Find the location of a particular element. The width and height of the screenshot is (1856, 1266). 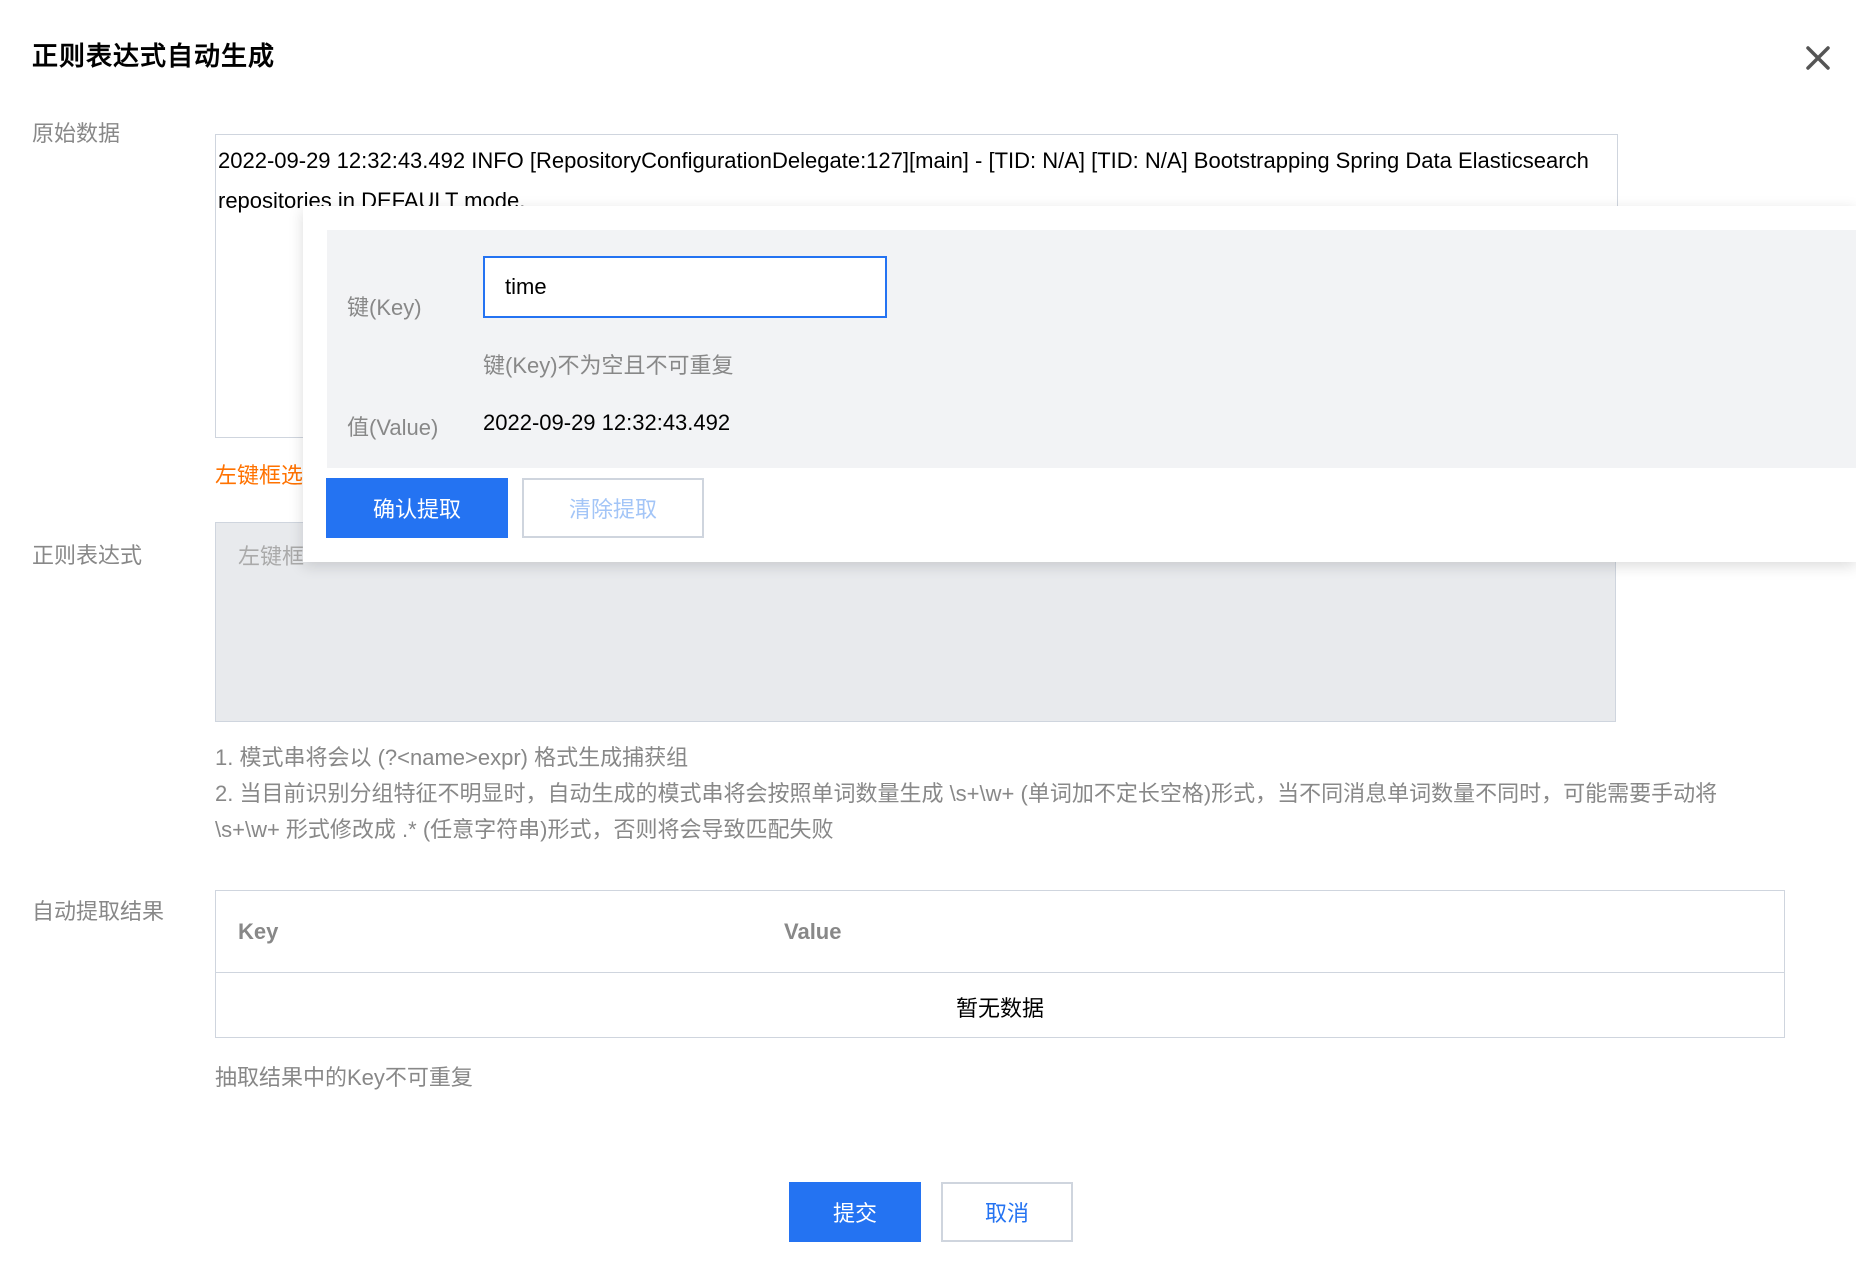

dialog-title: 正则表达式自动生成 is located at coordinates (154, 56).